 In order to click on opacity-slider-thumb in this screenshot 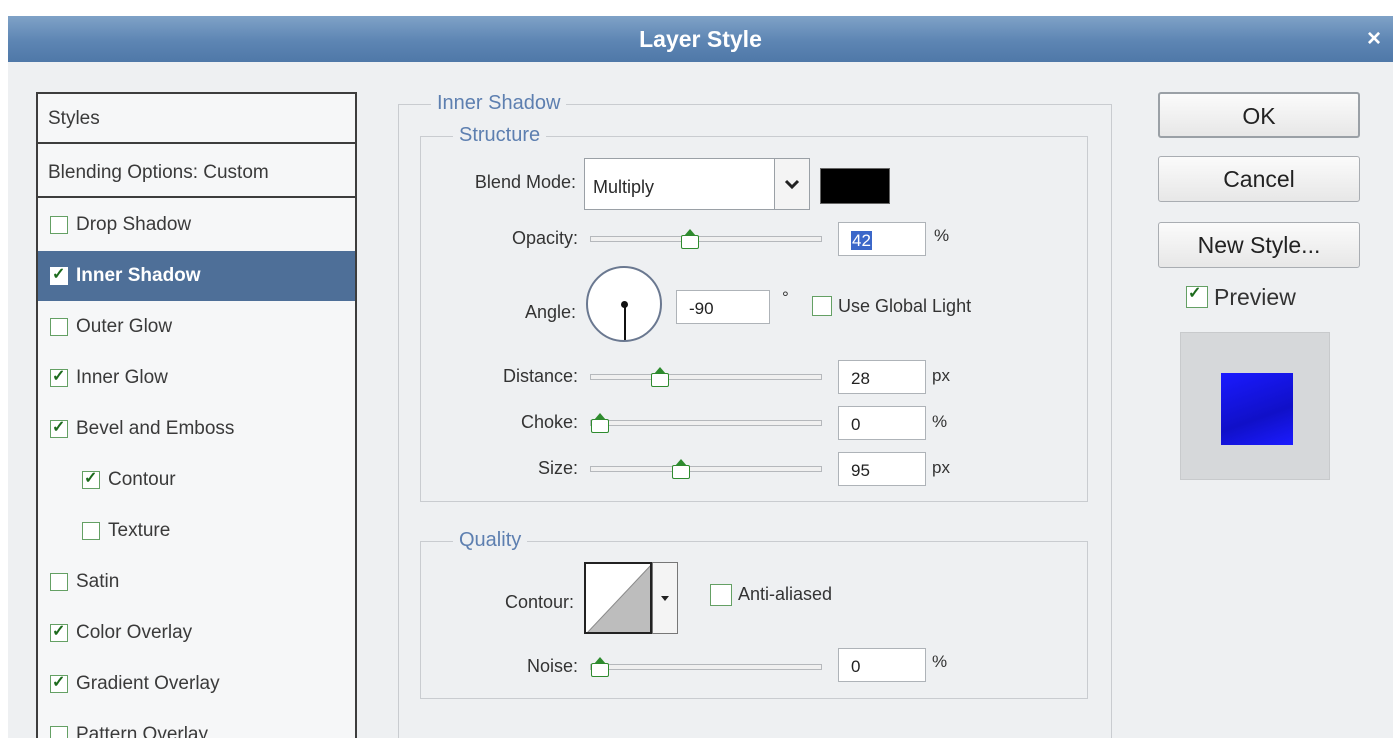, I will do `click(689, 239)`.